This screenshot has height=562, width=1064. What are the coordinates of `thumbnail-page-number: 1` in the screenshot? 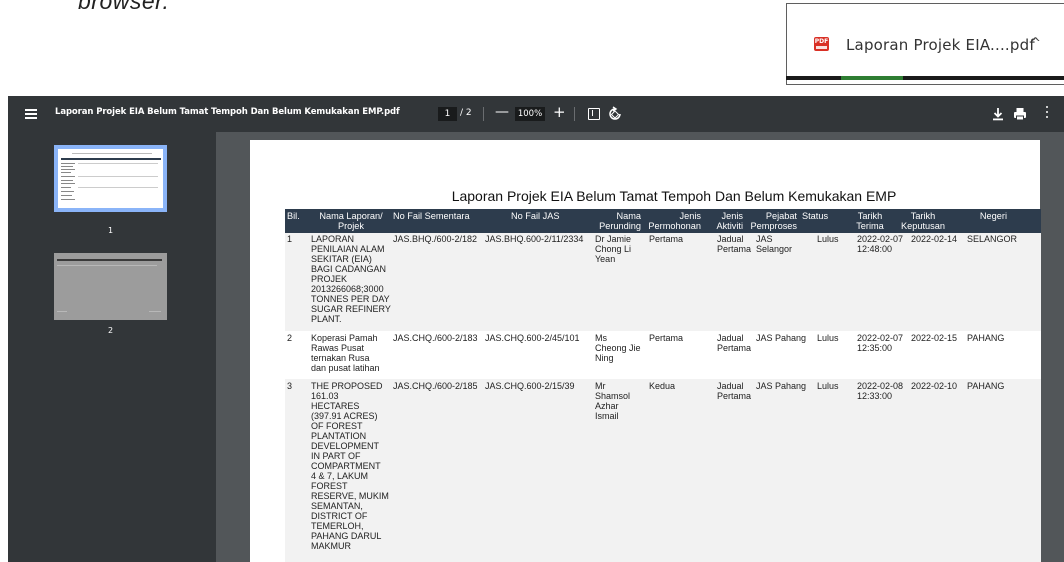 It's located at (110, 230).